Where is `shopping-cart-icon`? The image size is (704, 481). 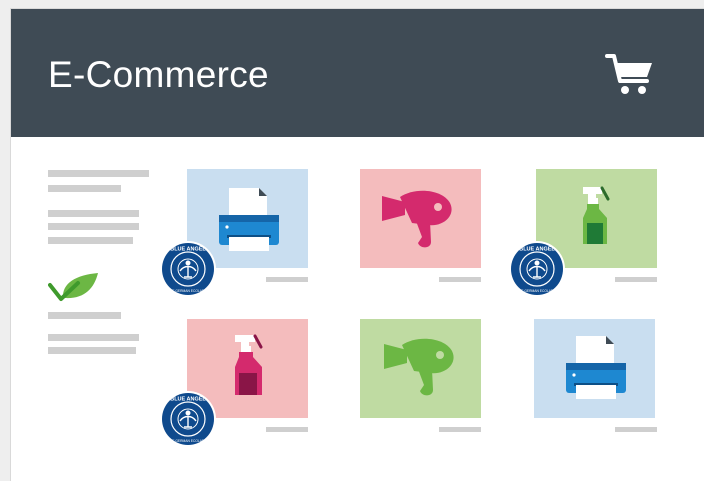
shopping-cart-icon is located at coordinates (630, 74).